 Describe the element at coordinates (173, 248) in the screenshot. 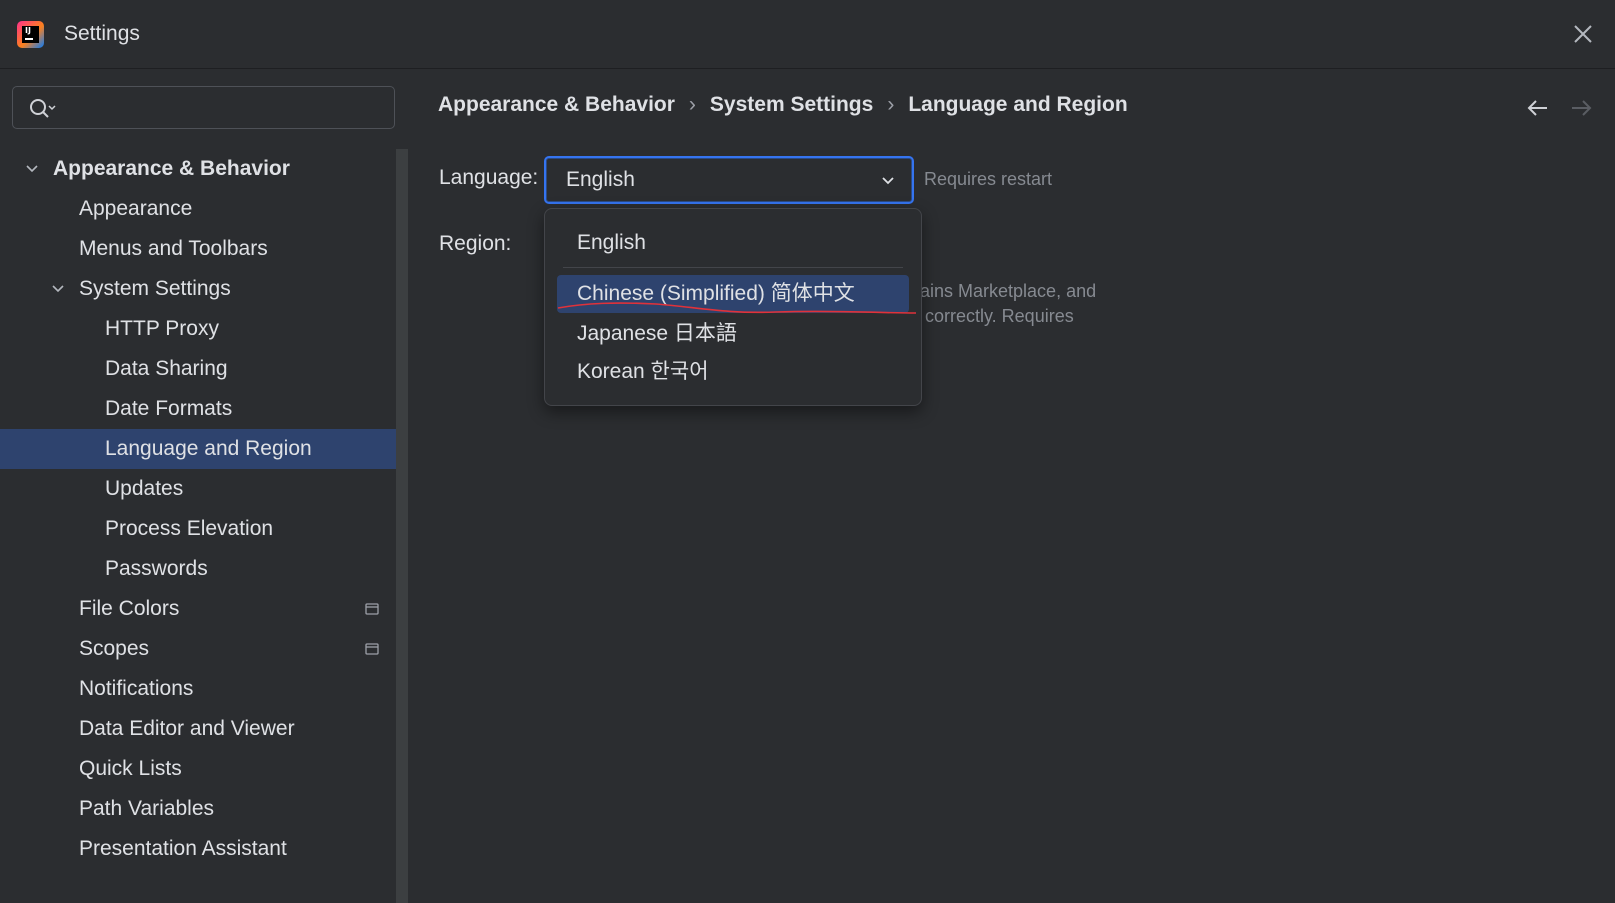

I see `tree-item-label: Menus and Toolbars` at that location.